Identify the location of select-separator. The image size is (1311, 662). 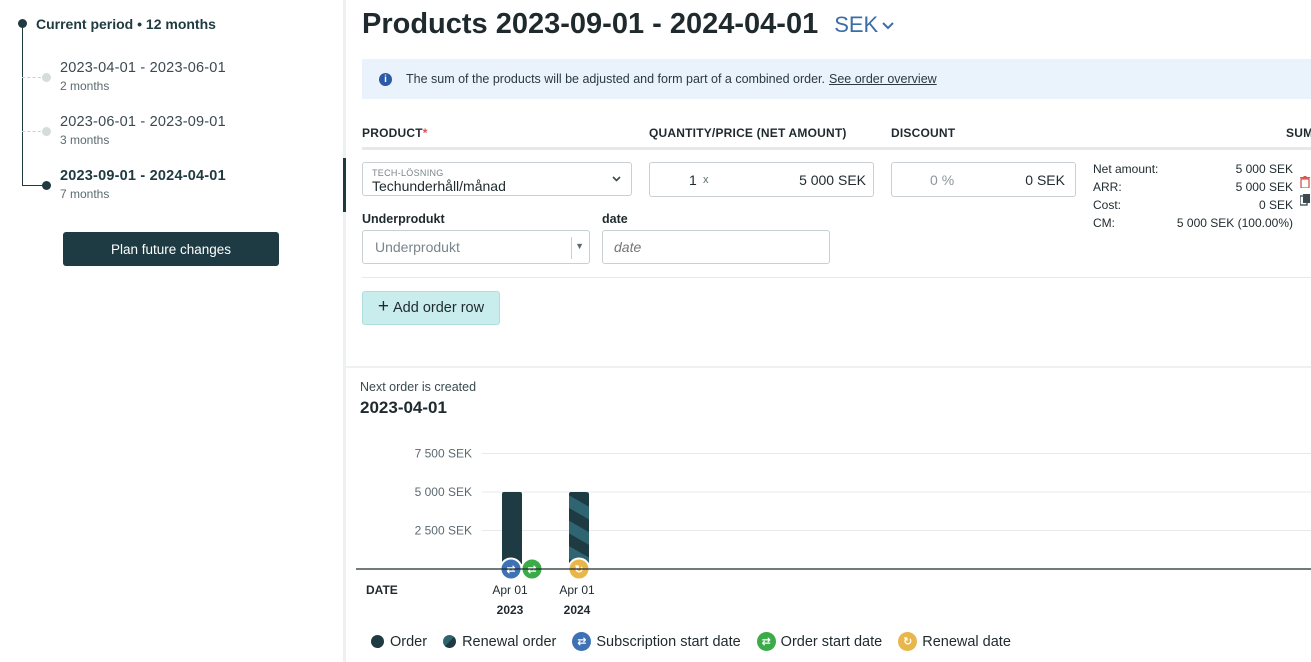
(571, 248).